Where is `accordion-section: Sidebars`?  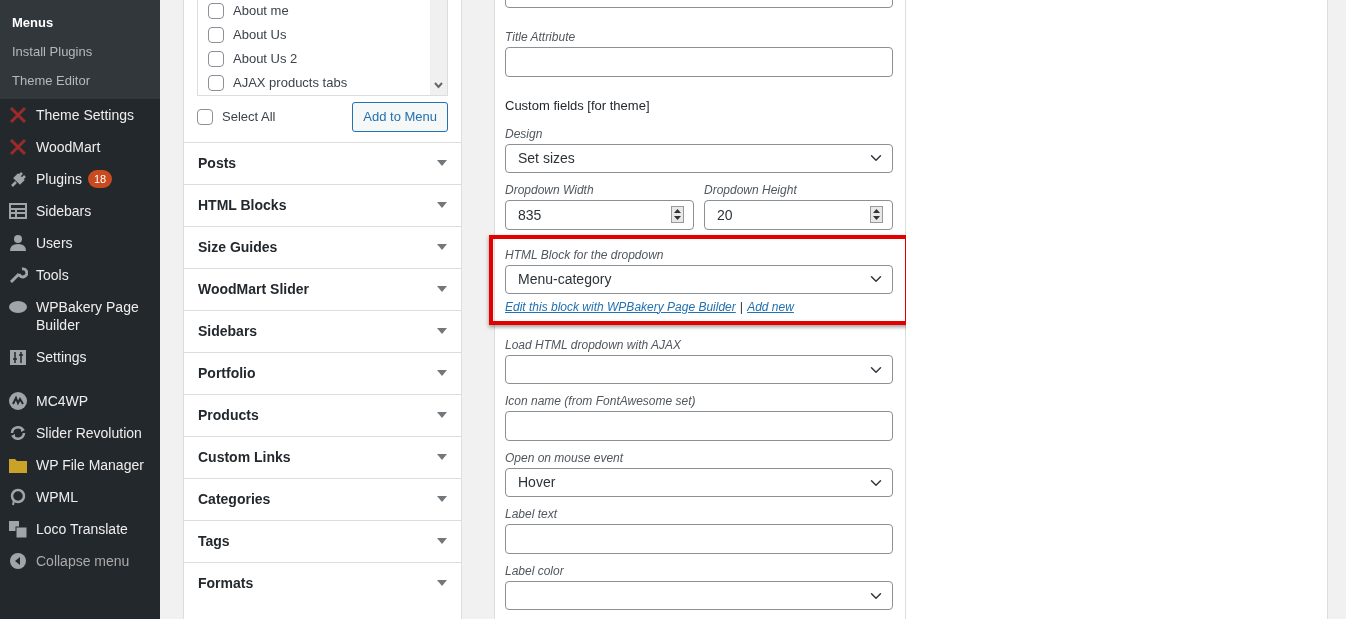
accordion-section: Sidebars is located at coordinates (322, 330).